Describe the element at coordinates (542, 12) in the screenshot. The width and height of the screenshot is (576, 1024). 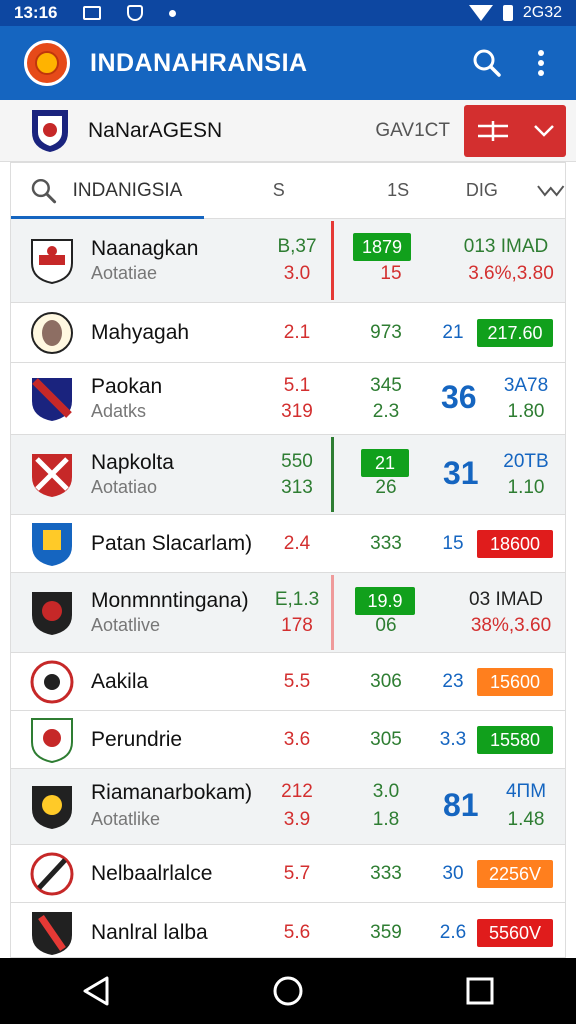
I see `network-label: 2G32` at that location.